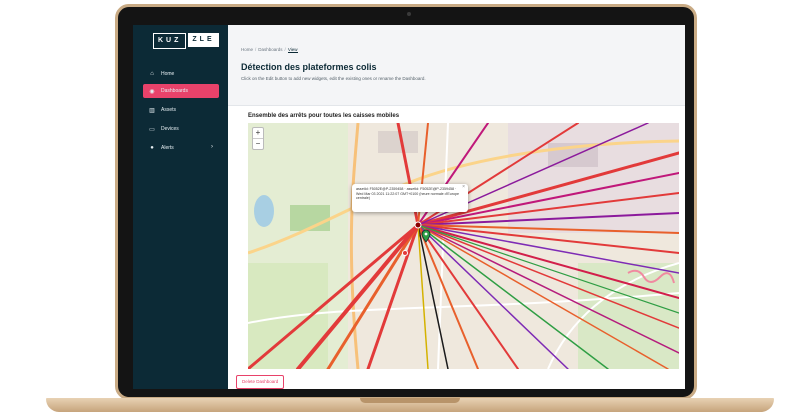 The width and height of the screenshot is (800, 420). I want to click on page-title: Détection des plateformes colis, so click(309, 67).